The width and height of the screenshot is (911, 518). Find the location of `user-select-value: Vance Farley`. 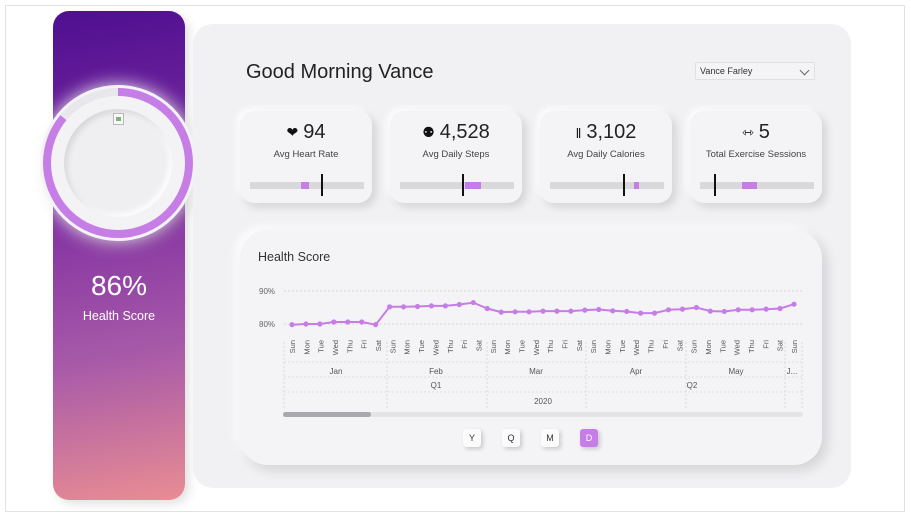

user-select-value: Vance Farley is located at coordinates (726, 71).